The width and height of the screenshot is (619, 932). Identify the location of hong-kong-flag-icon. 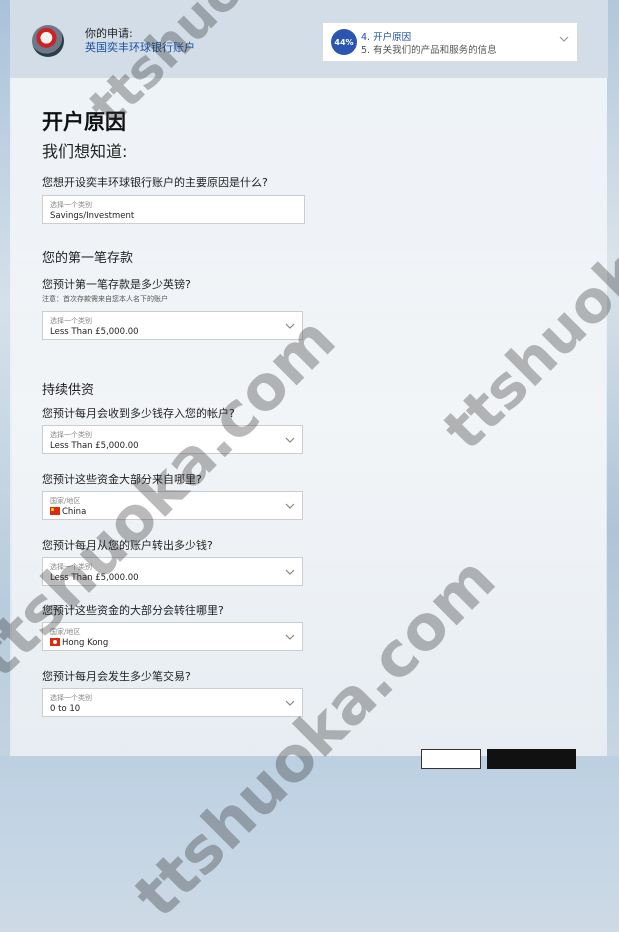
(55, 642).